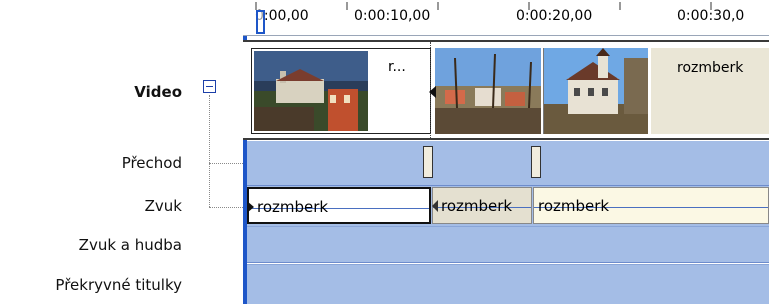  What do you see at coordinates (118, 285) in the screenshot?
I see `track-label-overlay-titles: Překryvné titulky` at bounding box center [118, 285].